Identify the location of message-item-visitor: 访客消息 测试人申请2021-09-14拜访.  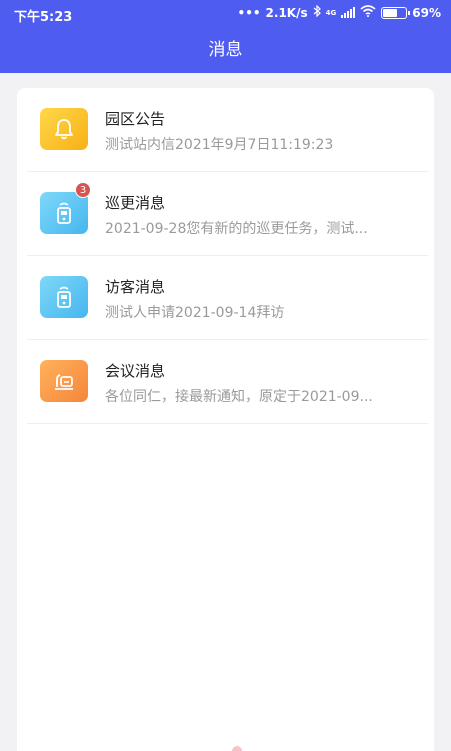
(225, 298).